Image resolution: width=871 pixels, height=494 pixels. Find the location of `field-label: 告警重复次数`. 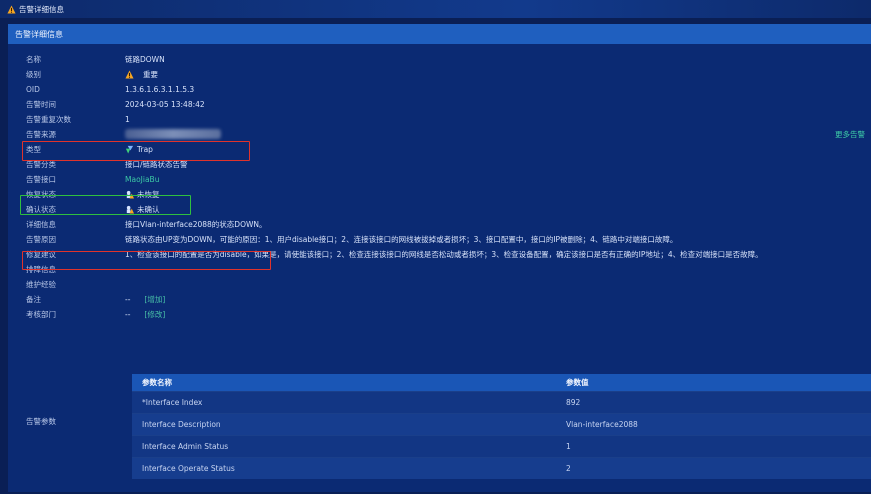

field-label: 告警重复次数 is located at coordinates (48, 119).